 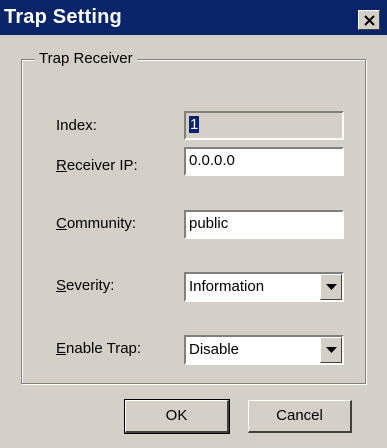 I want to click on community-hotkey: C, so click(x=61, y=223).